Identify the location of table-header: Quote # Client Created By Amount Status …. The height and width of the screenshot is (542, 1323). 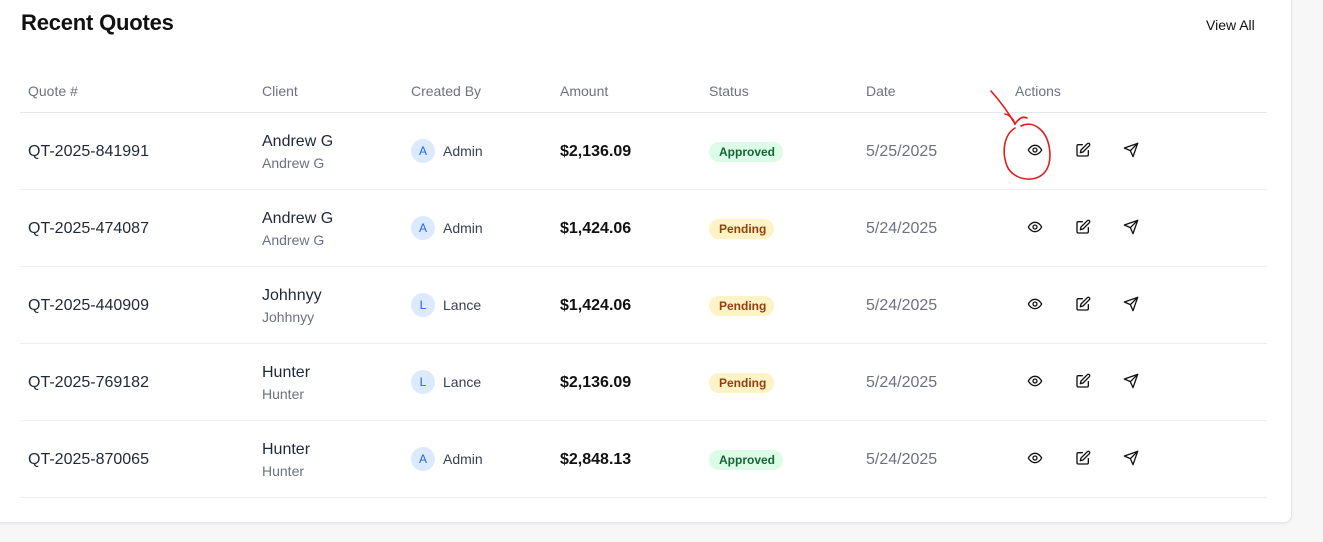
(643, 89).